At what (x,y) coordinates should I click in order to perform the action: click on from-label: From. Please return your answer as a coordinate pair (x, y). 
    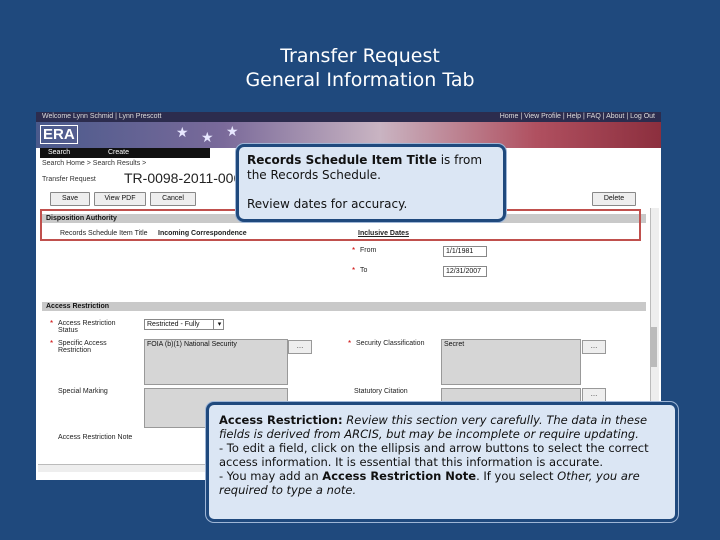
    Looking at the image, I should click on (368, 250).